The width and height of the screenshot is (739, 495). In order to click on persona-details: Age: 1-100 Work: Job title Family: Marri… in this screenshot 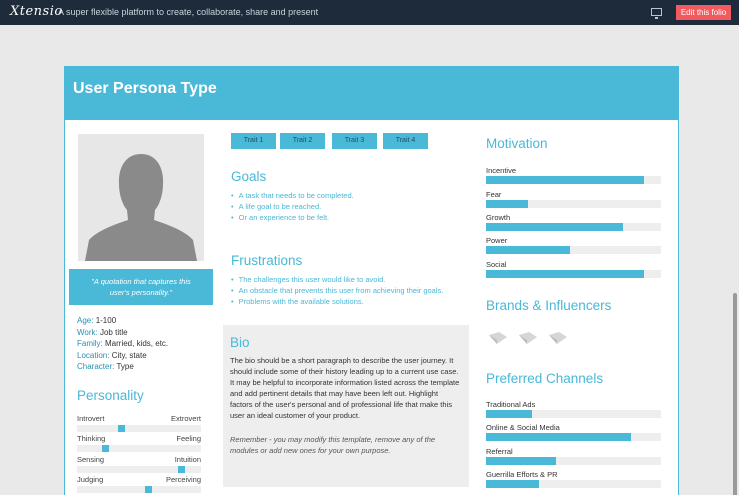, I will do `click(122, 344)`.